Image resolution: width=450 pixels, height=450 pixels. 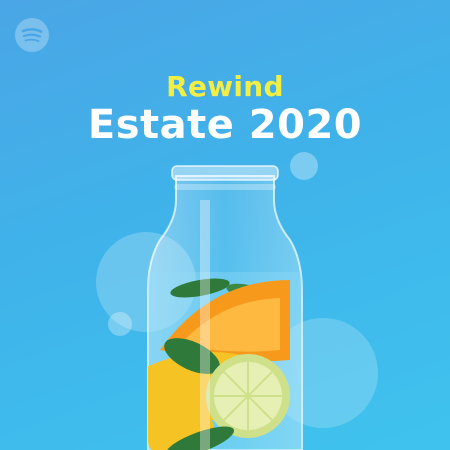 What do you see at coordinates (120, 324) in the screenshot?
I see `decorative-bubble` at bounding box center [120, 324].